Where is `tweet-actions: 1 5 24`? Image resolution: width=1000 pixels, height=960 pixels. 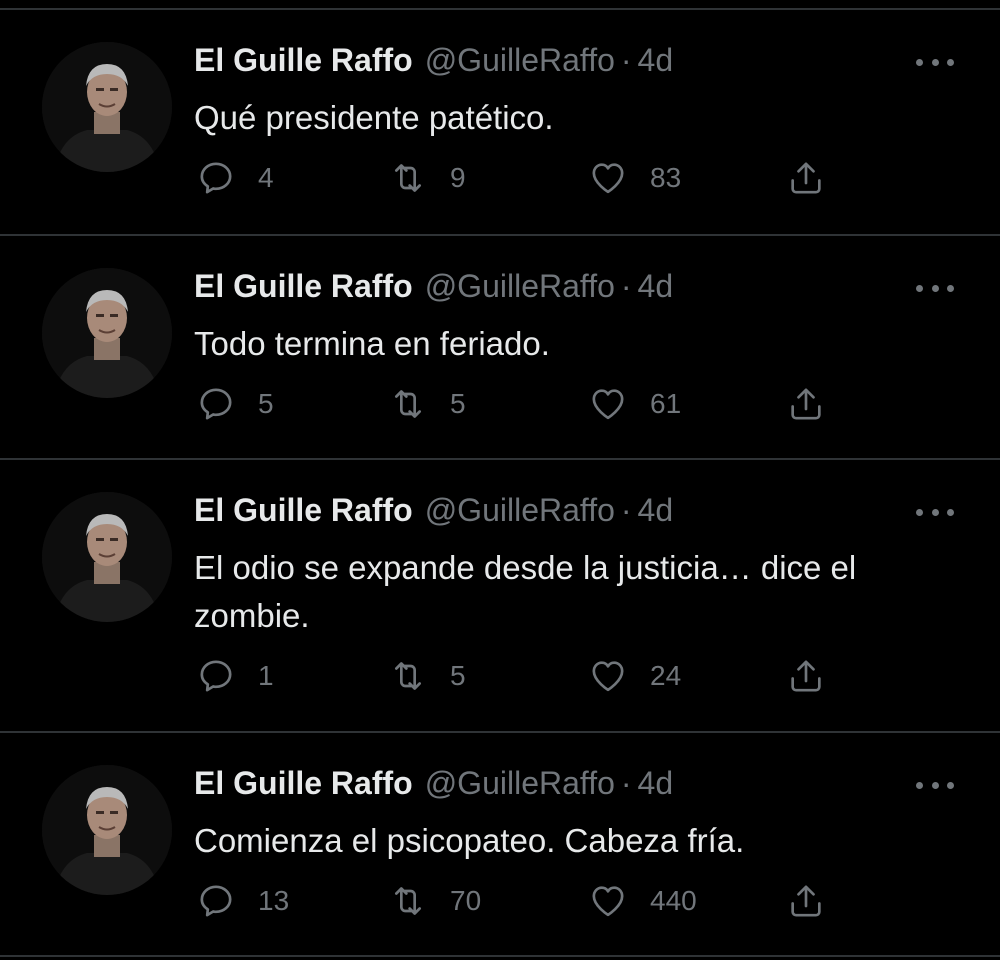
tweet-actions: 1 5 24 is located at coordinates (516, 676).